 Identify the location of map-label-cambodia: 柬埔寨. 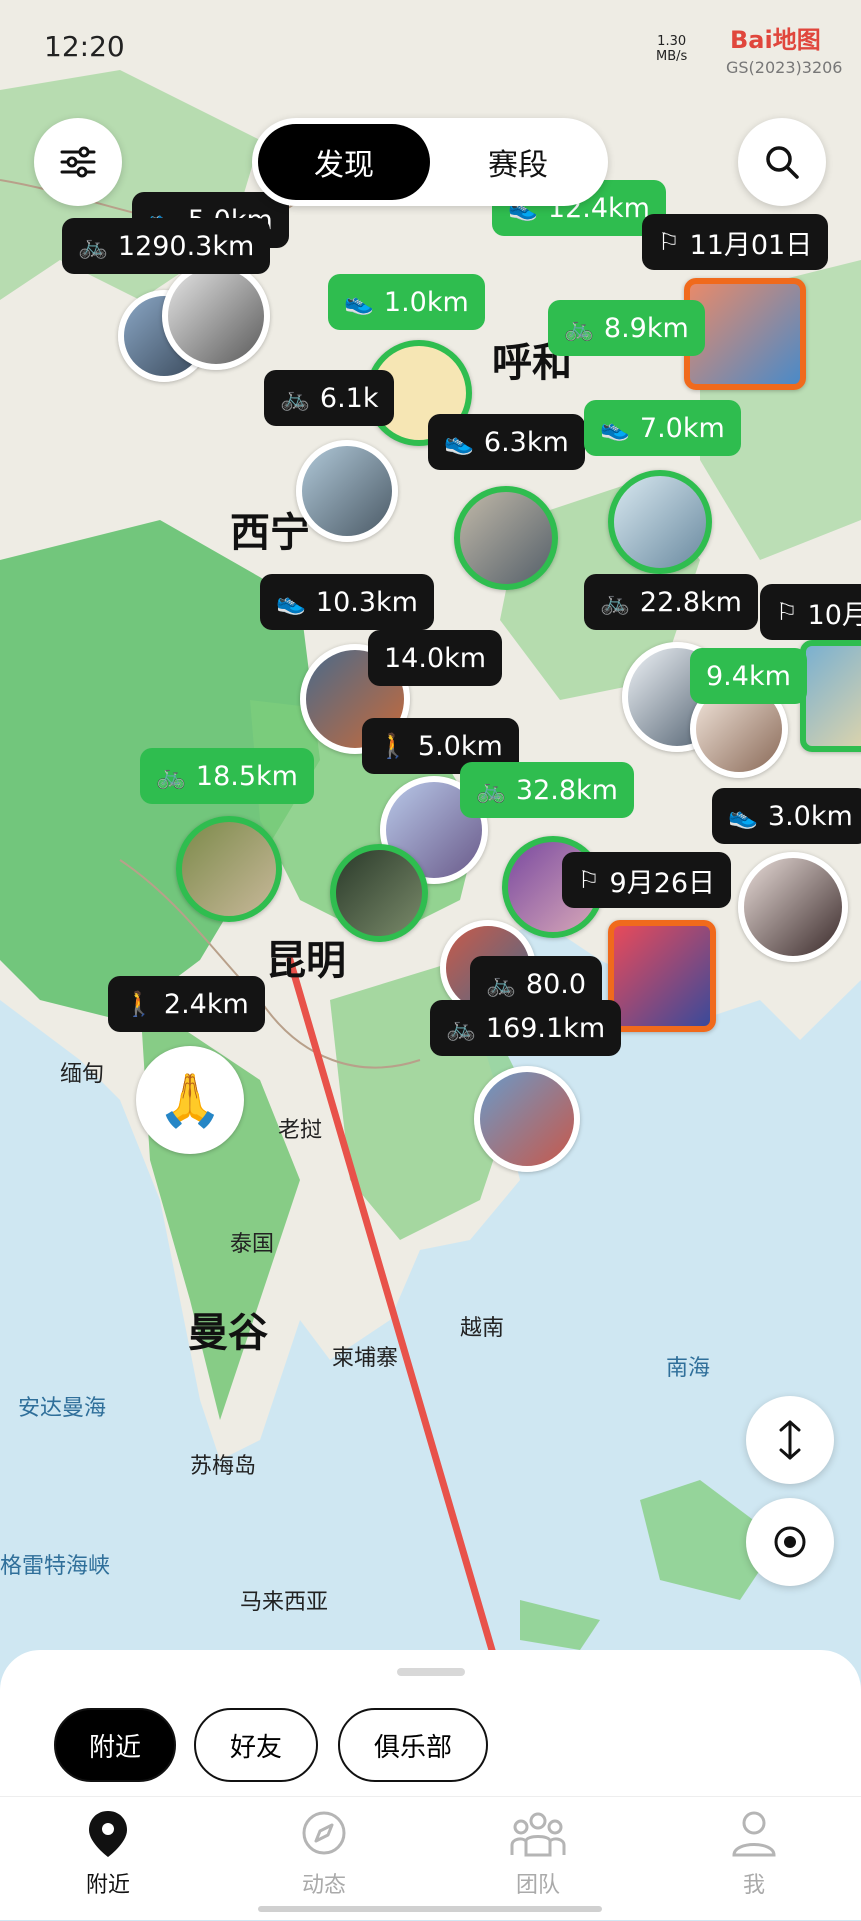
(365, 1358).